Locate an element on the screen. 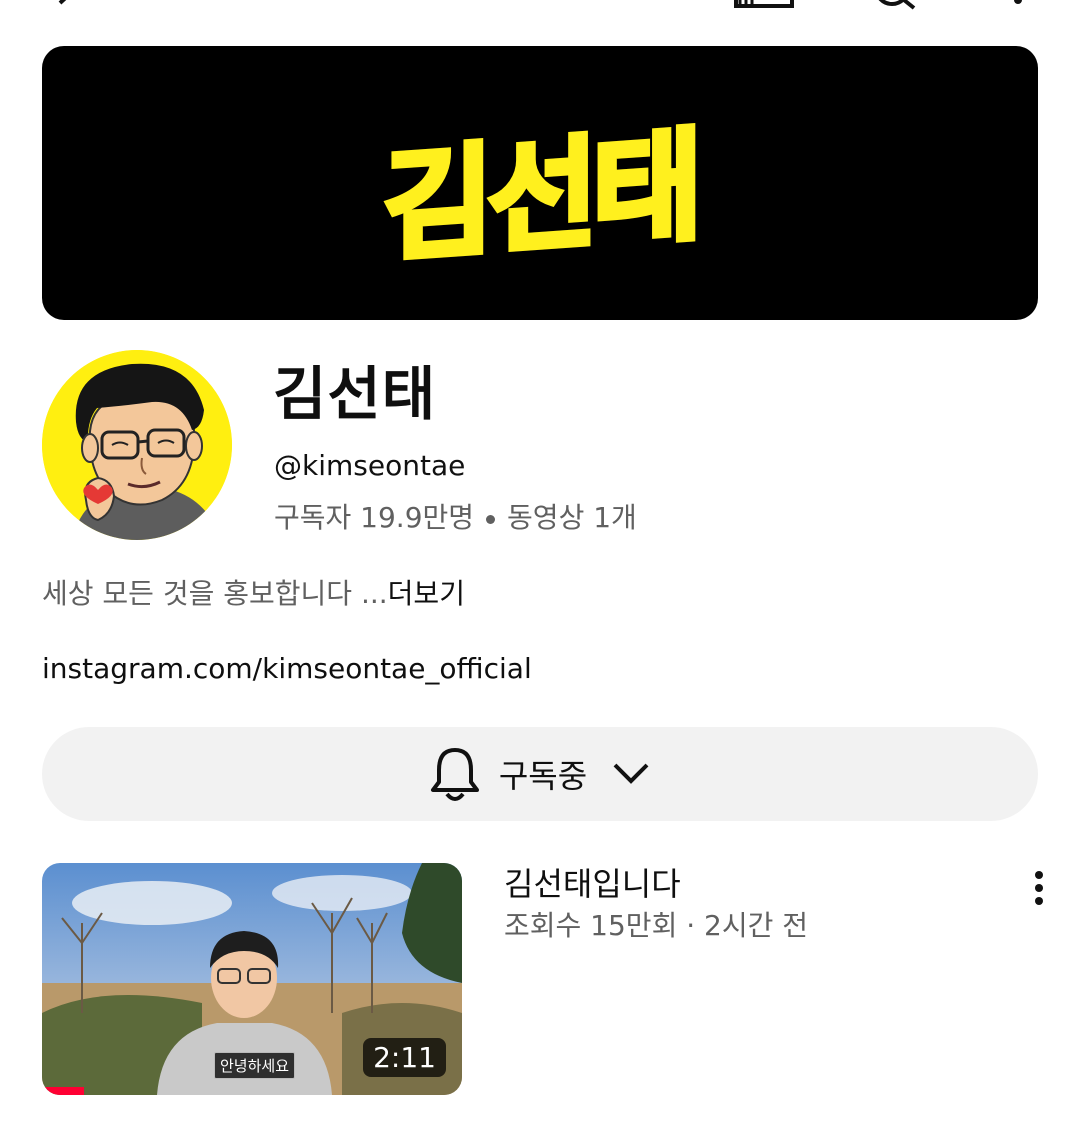 The image size is (1080, 1141). chevron-down-icon is located at coordinates (631, 773).